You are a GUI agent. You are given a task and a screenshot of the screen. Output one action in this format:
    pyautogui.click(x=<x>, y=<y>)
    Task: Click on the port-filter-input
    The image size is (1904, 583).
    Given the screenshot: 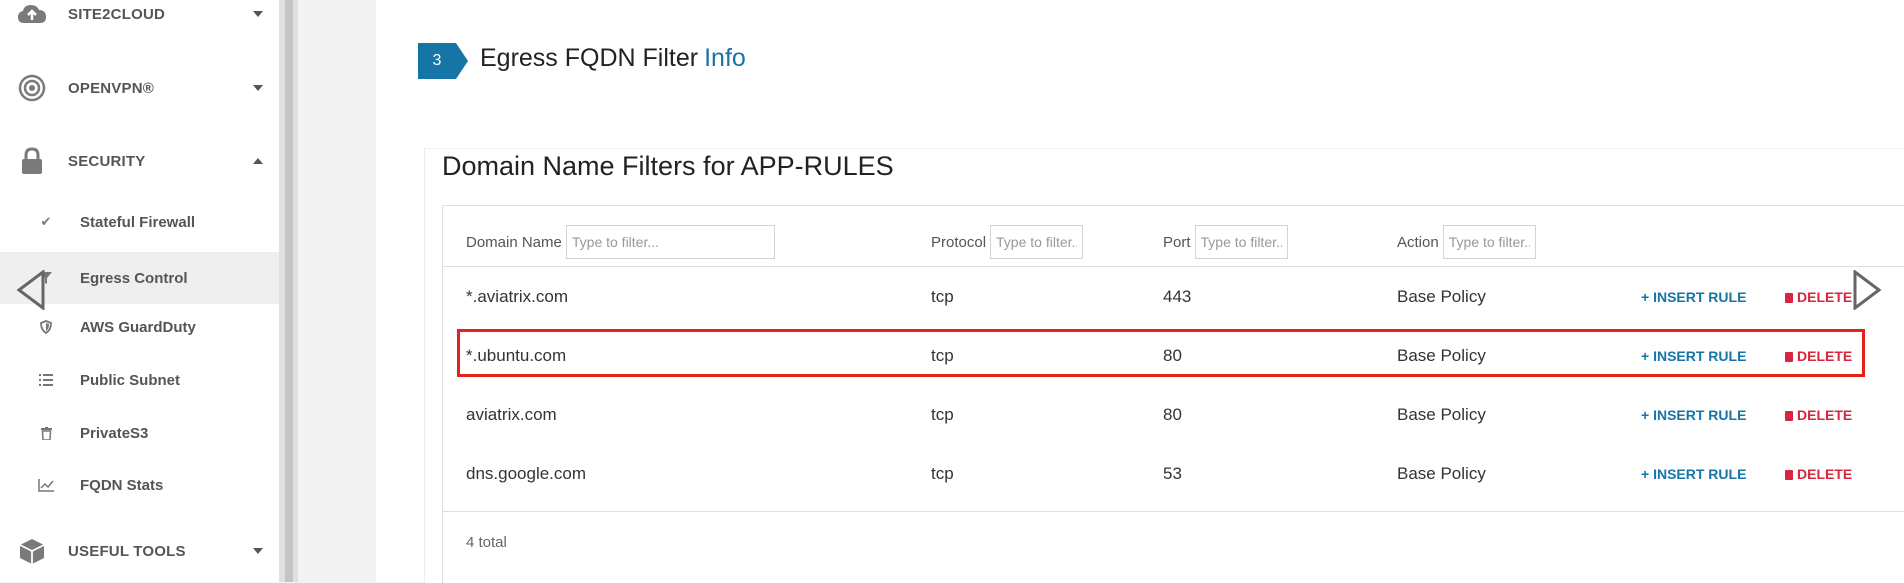 What is the action you would take?
    pyautogui.click(x=1241, y=242)
    